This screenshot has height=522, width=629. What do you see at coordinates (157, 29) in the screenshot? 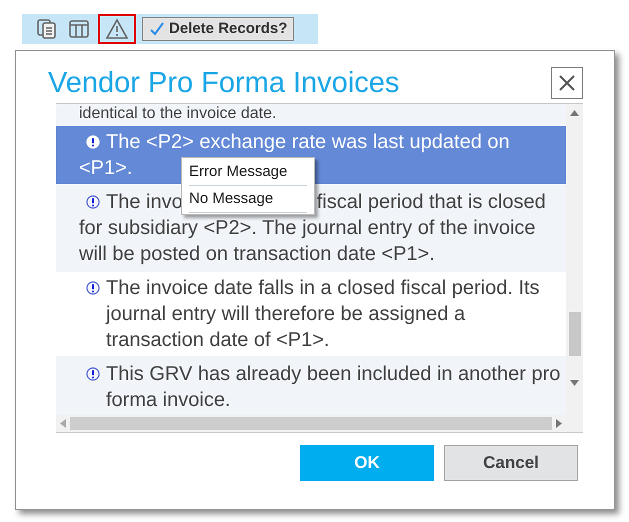
I see `checkmark-icon` at bounding box center [157, 29].